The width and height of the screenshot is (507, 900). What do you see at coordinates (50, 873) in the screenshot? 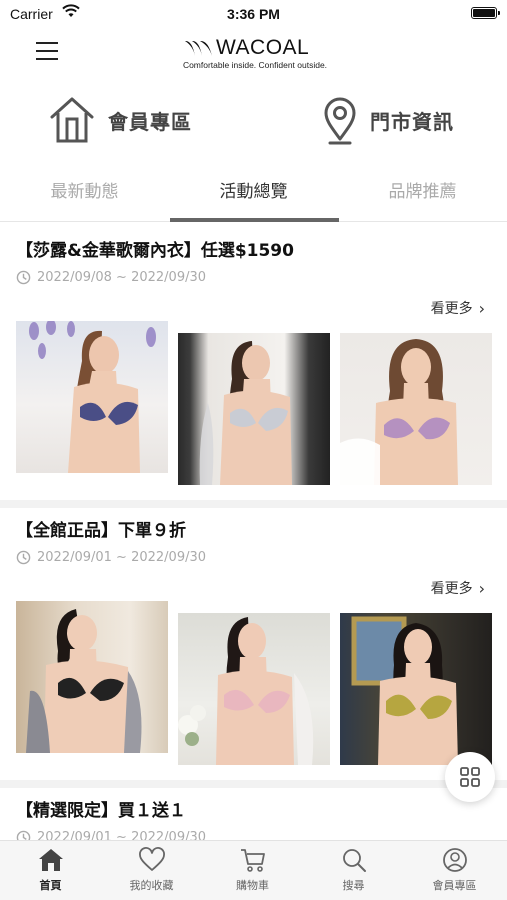
I see `nav-home: 首頁` at bounding box center [50, 873].